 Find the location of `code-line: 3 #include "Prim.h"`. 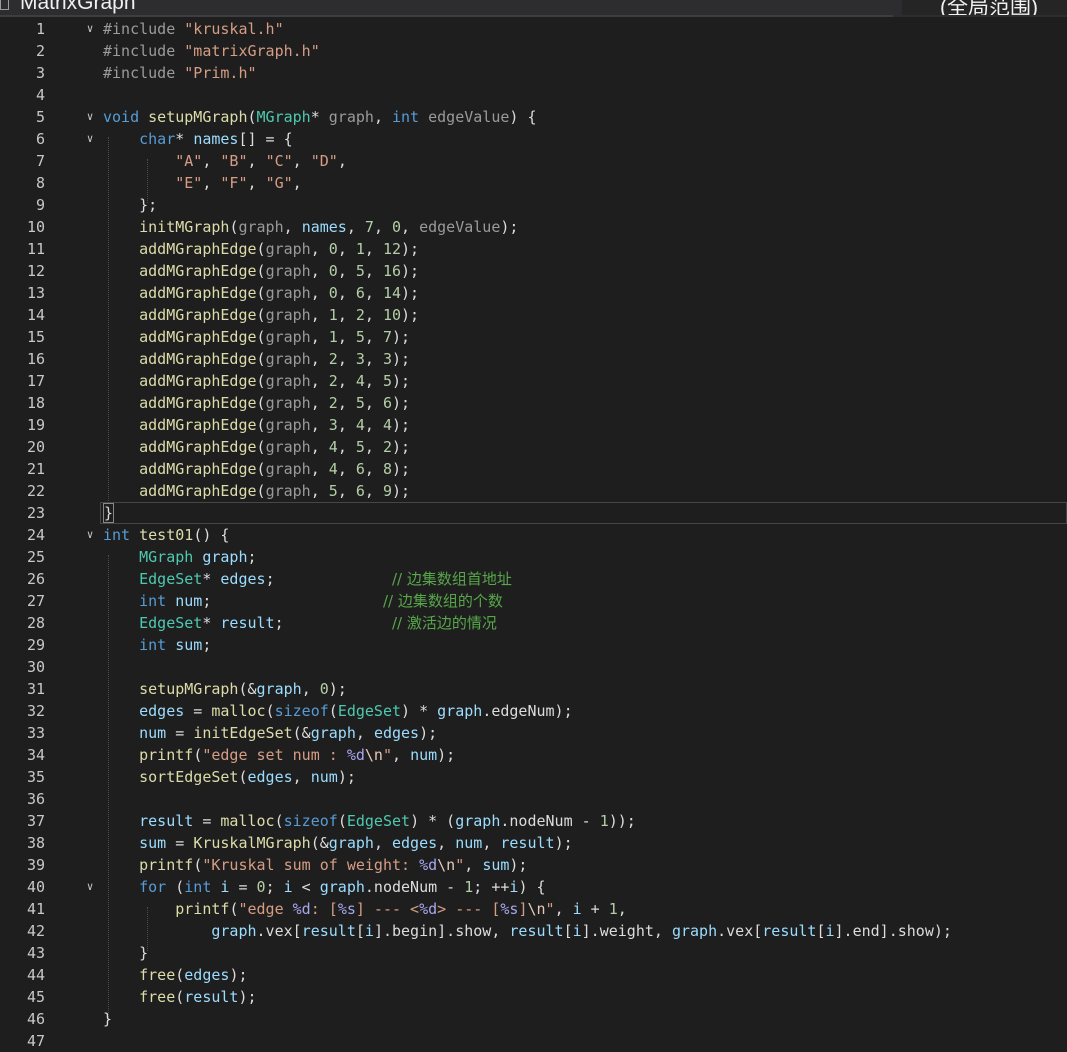

code-line: 3 #include "Prim.h" is located at coordinates (533, 73).